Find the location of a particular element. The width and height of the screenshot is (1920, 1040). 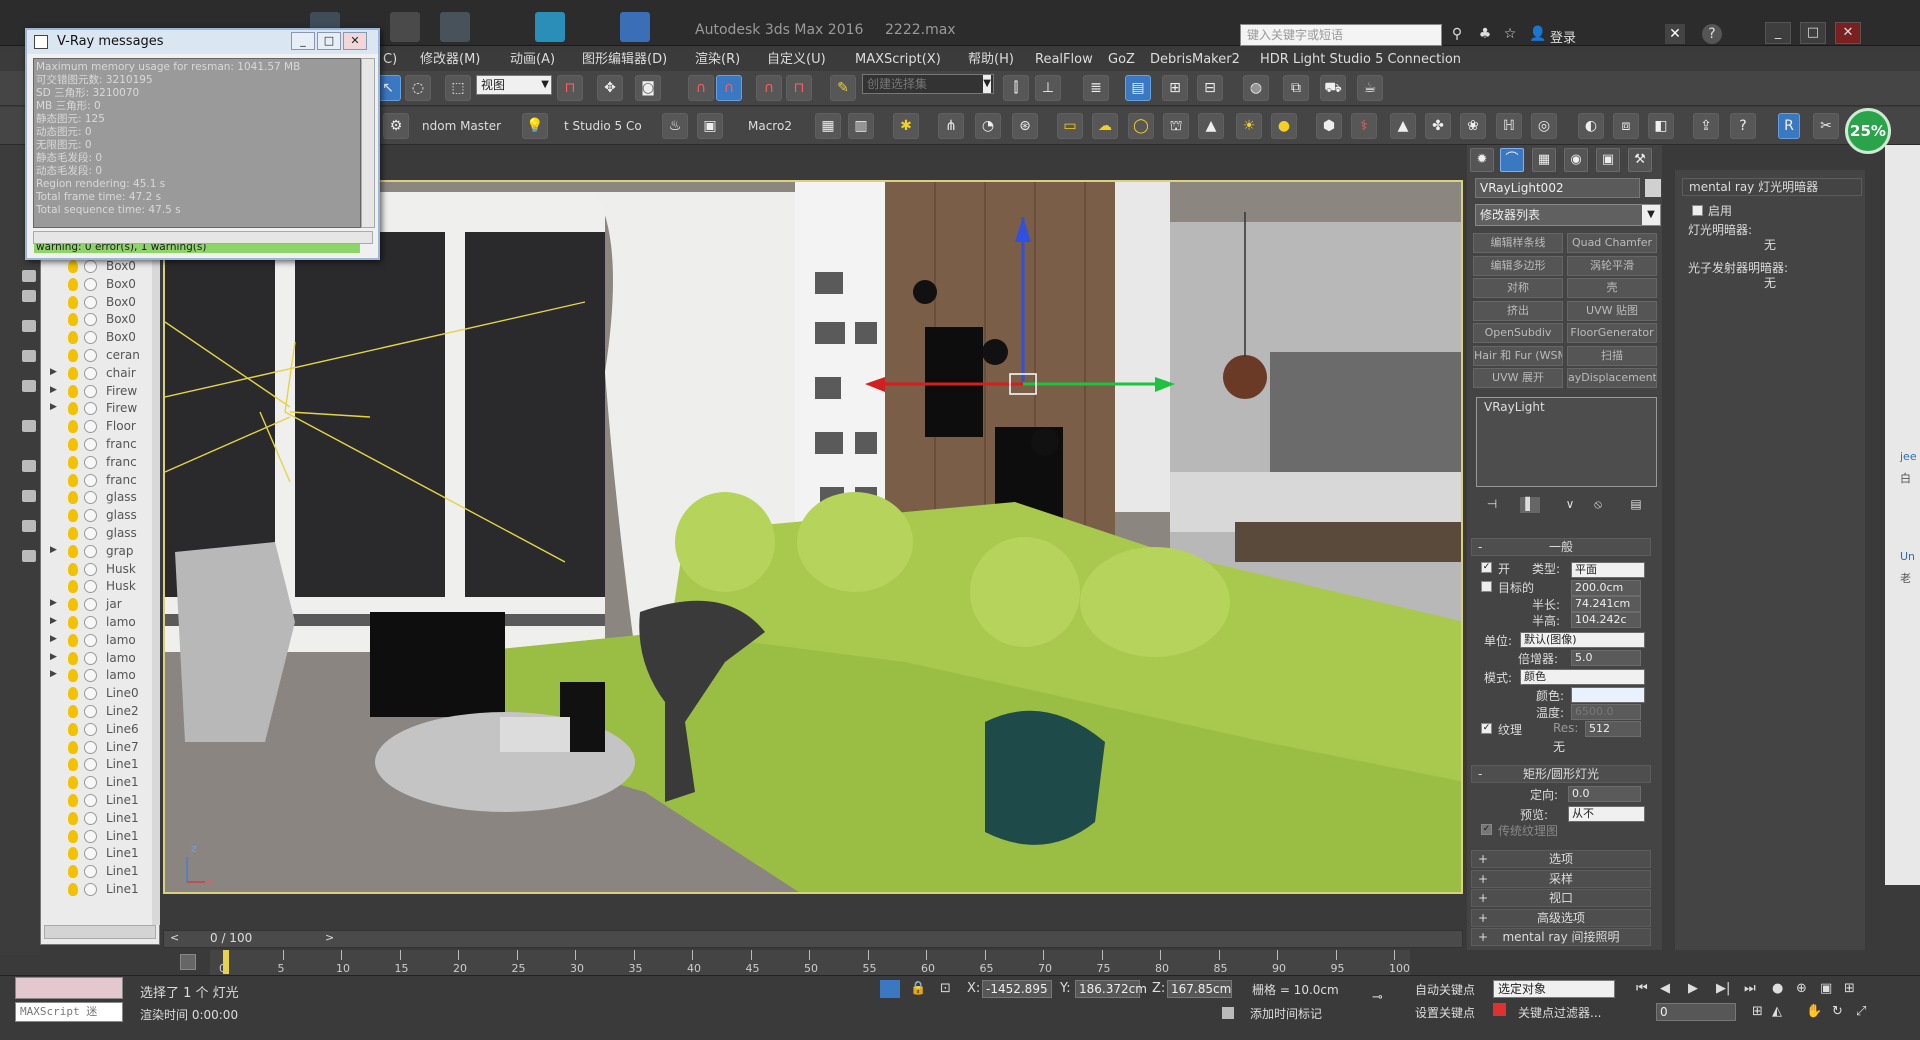

move-gizmo-icon: ✥ is located at coordinates (610, 88).